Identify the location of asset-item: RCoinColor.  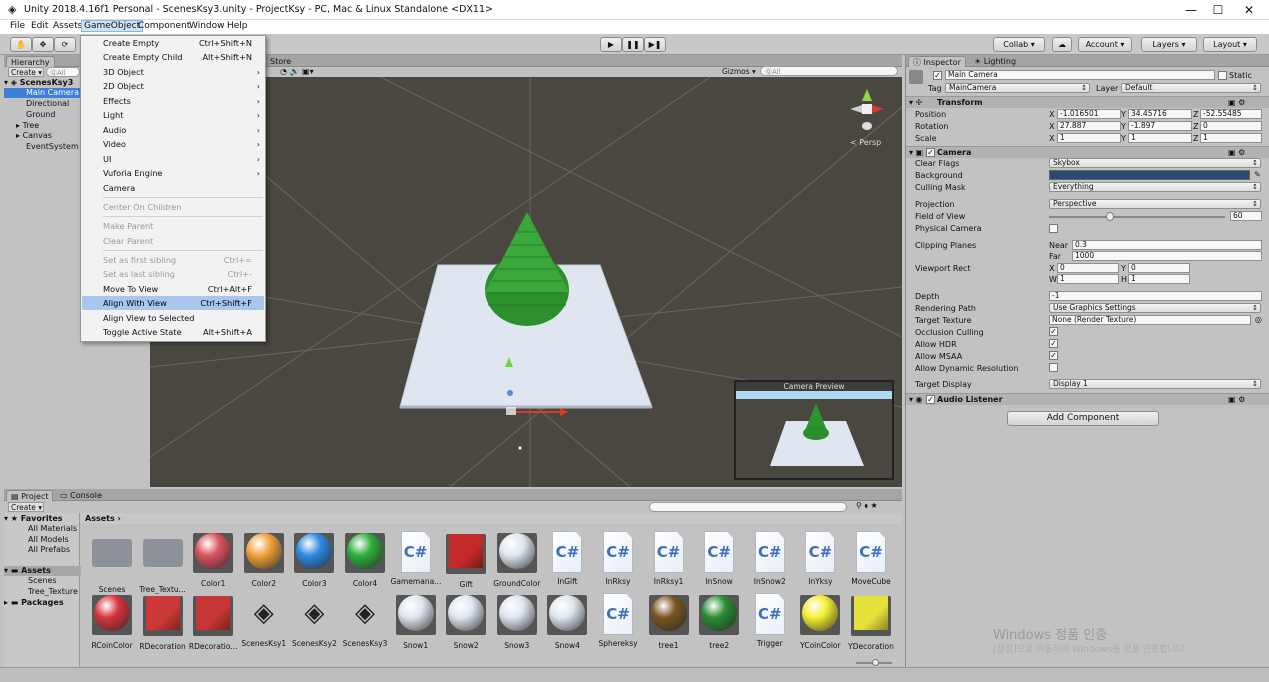
(112, 621).